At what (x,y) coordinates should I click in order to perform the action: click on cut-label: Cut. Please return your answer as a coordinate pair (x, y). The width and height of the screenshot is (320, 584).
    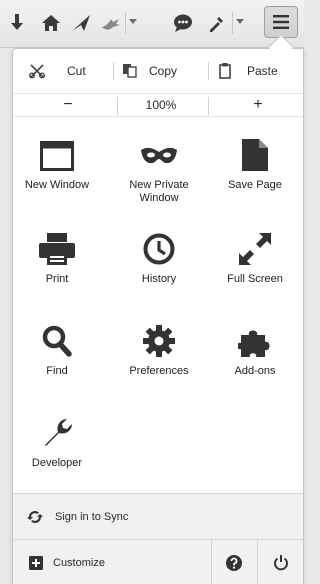
    Looking at the image, I should click on (76, 71).